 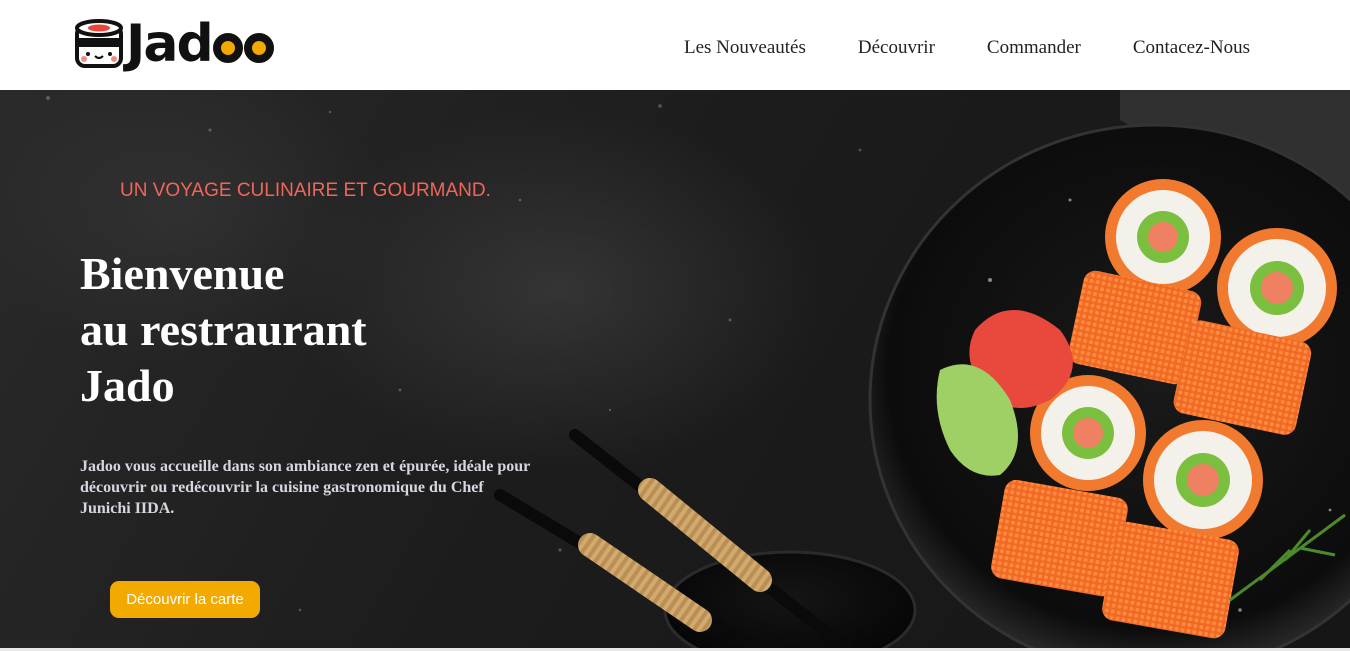 I want to click on discover-menu-button: Découvrir la carte, so click(x=185, y=599).